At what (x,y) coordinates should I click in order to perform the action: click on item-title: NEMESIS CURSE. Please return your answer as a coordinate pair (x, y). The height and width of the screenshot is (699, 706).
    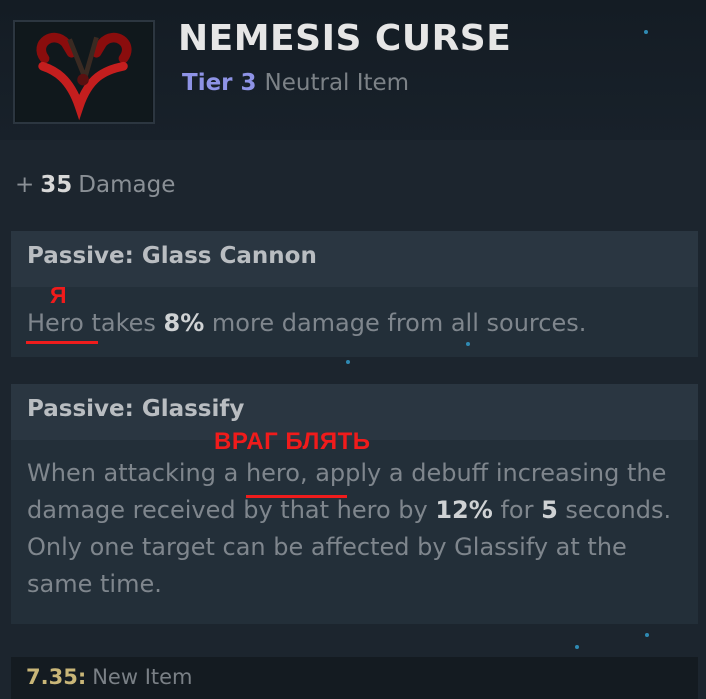
    Looking at the image, I should click on (345, 38).